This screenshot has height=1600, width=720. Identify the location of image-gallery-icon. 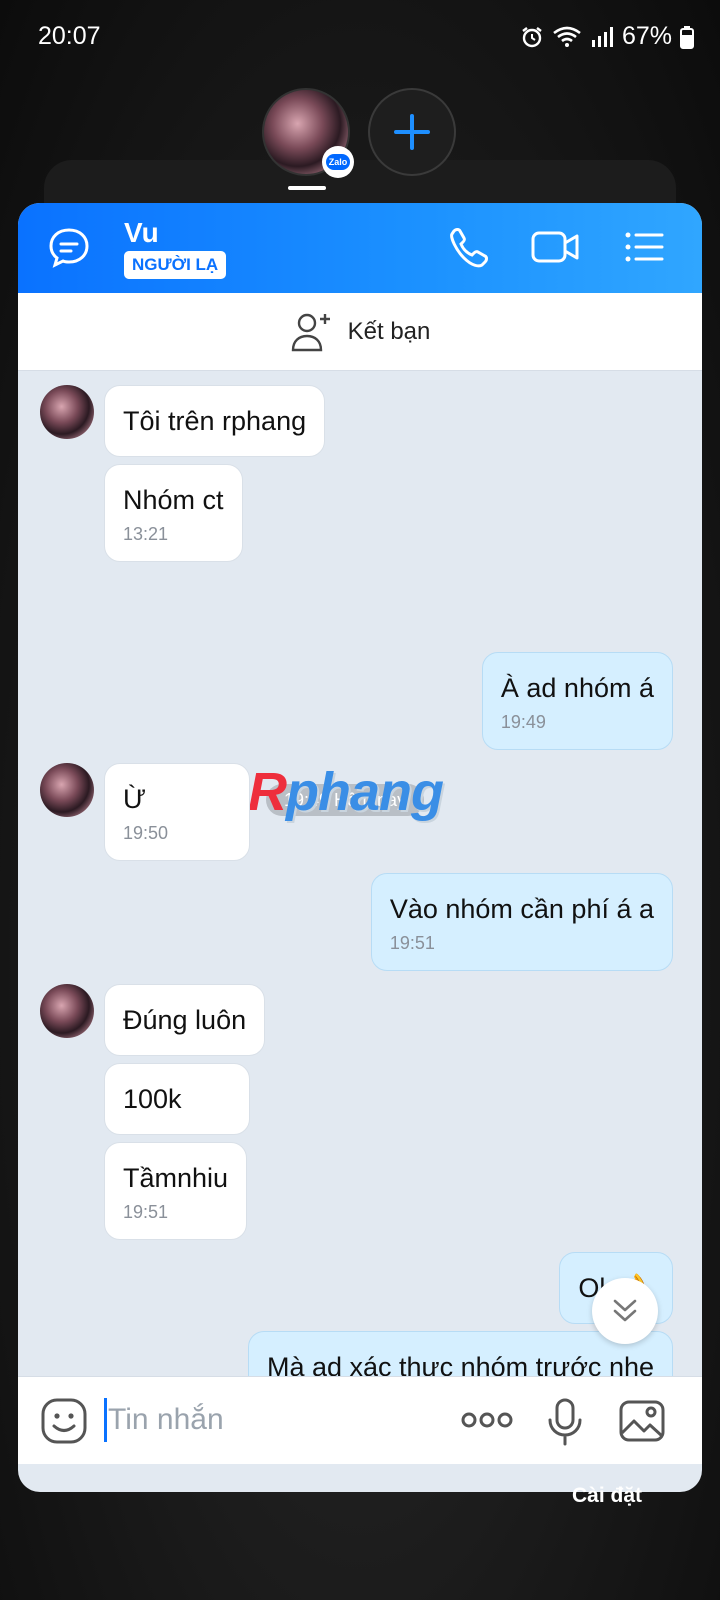
(642, 1423).